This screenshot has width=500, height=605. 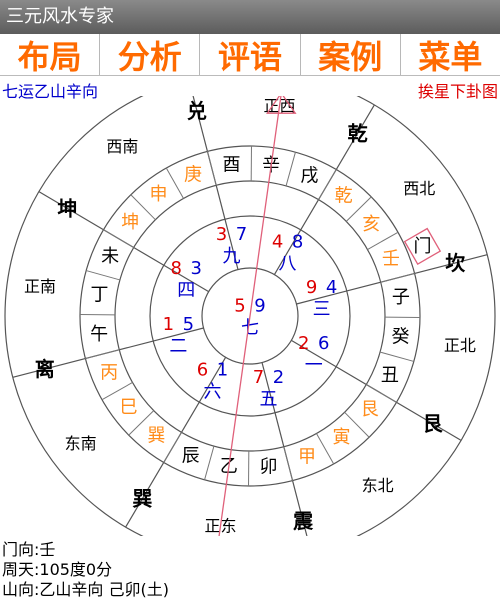 What do you see at coordinates (331, 287) in the screenshot?
I see `water-star: 4` at bounding box center [331, 287].